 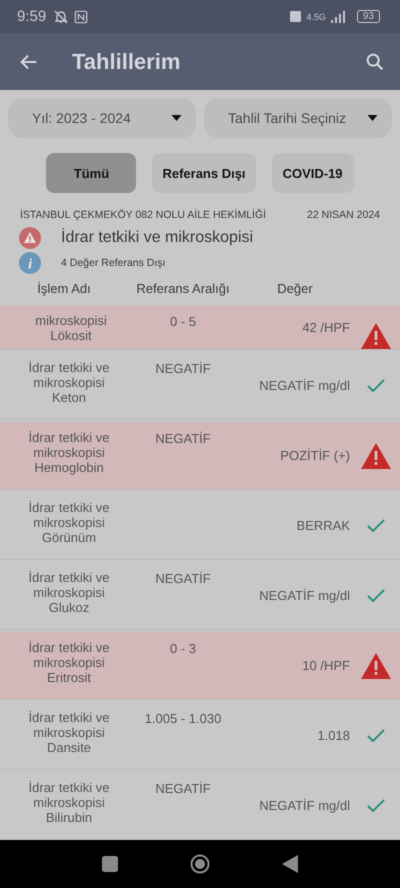 What do you see at coordinates (290, 864) in the screenshot?
I see `back-icon` at bounding box center [290, 864].